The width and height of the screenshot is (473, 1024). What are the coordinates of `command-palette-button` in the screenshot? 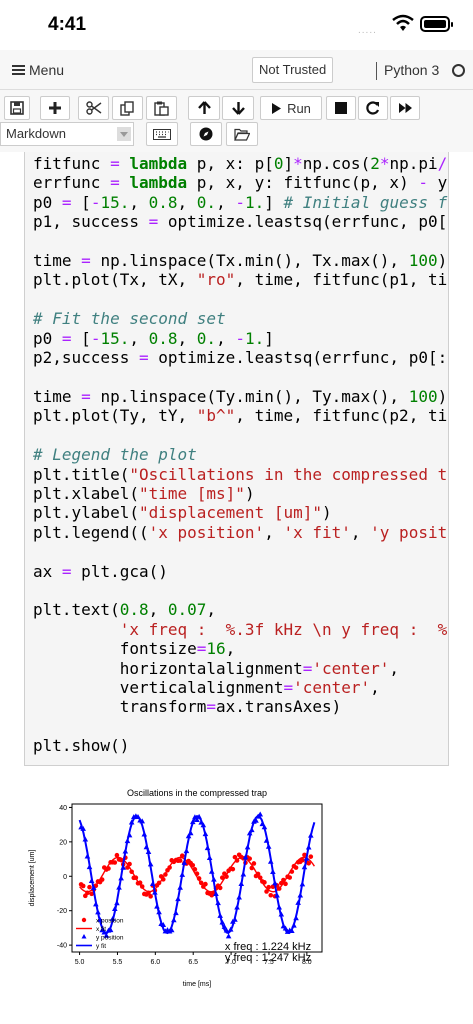 It's located at (162, 134).